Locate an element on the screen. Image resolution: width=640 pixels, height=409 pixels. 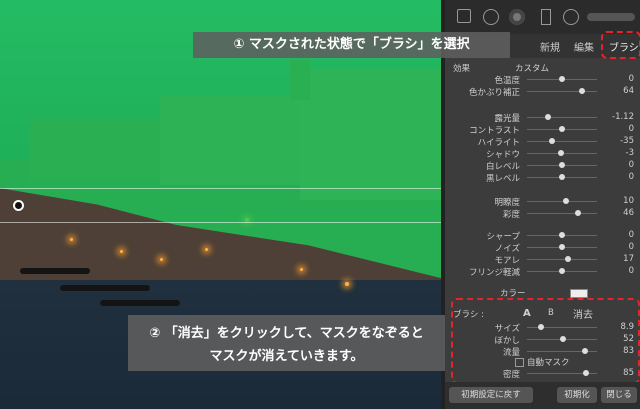
effect-preset: カスタム is located at coordinates (532, 68).